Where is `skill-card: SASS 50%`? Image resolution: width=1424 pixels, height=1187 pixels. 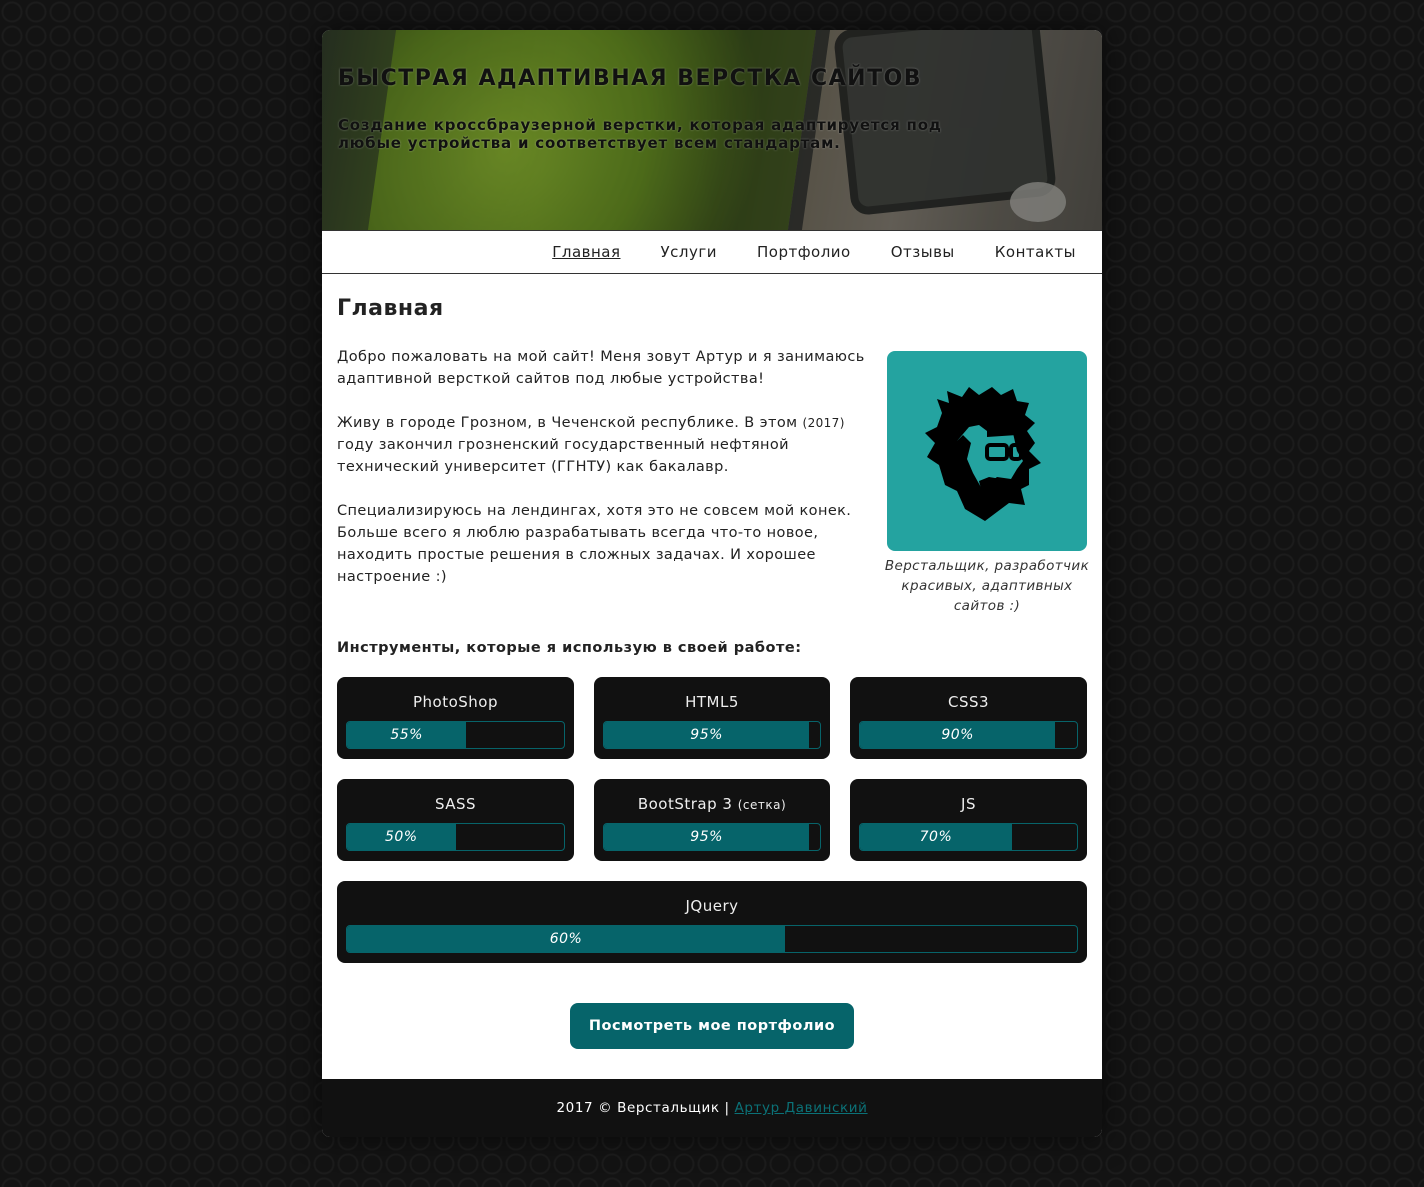
skill-card: SASS 50% is located at coordinates (455, 820).